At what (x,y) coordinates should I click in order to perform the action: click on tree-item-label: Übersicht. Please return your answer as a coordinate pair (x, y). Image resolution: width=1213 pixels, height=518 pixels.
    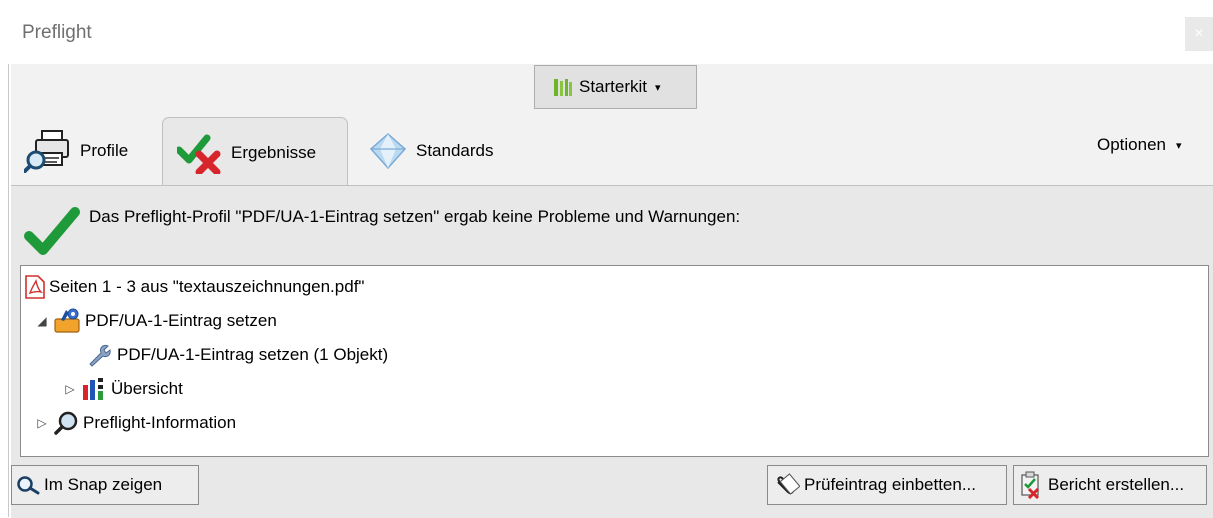
    Looking at the image, I should click on (147, 388).